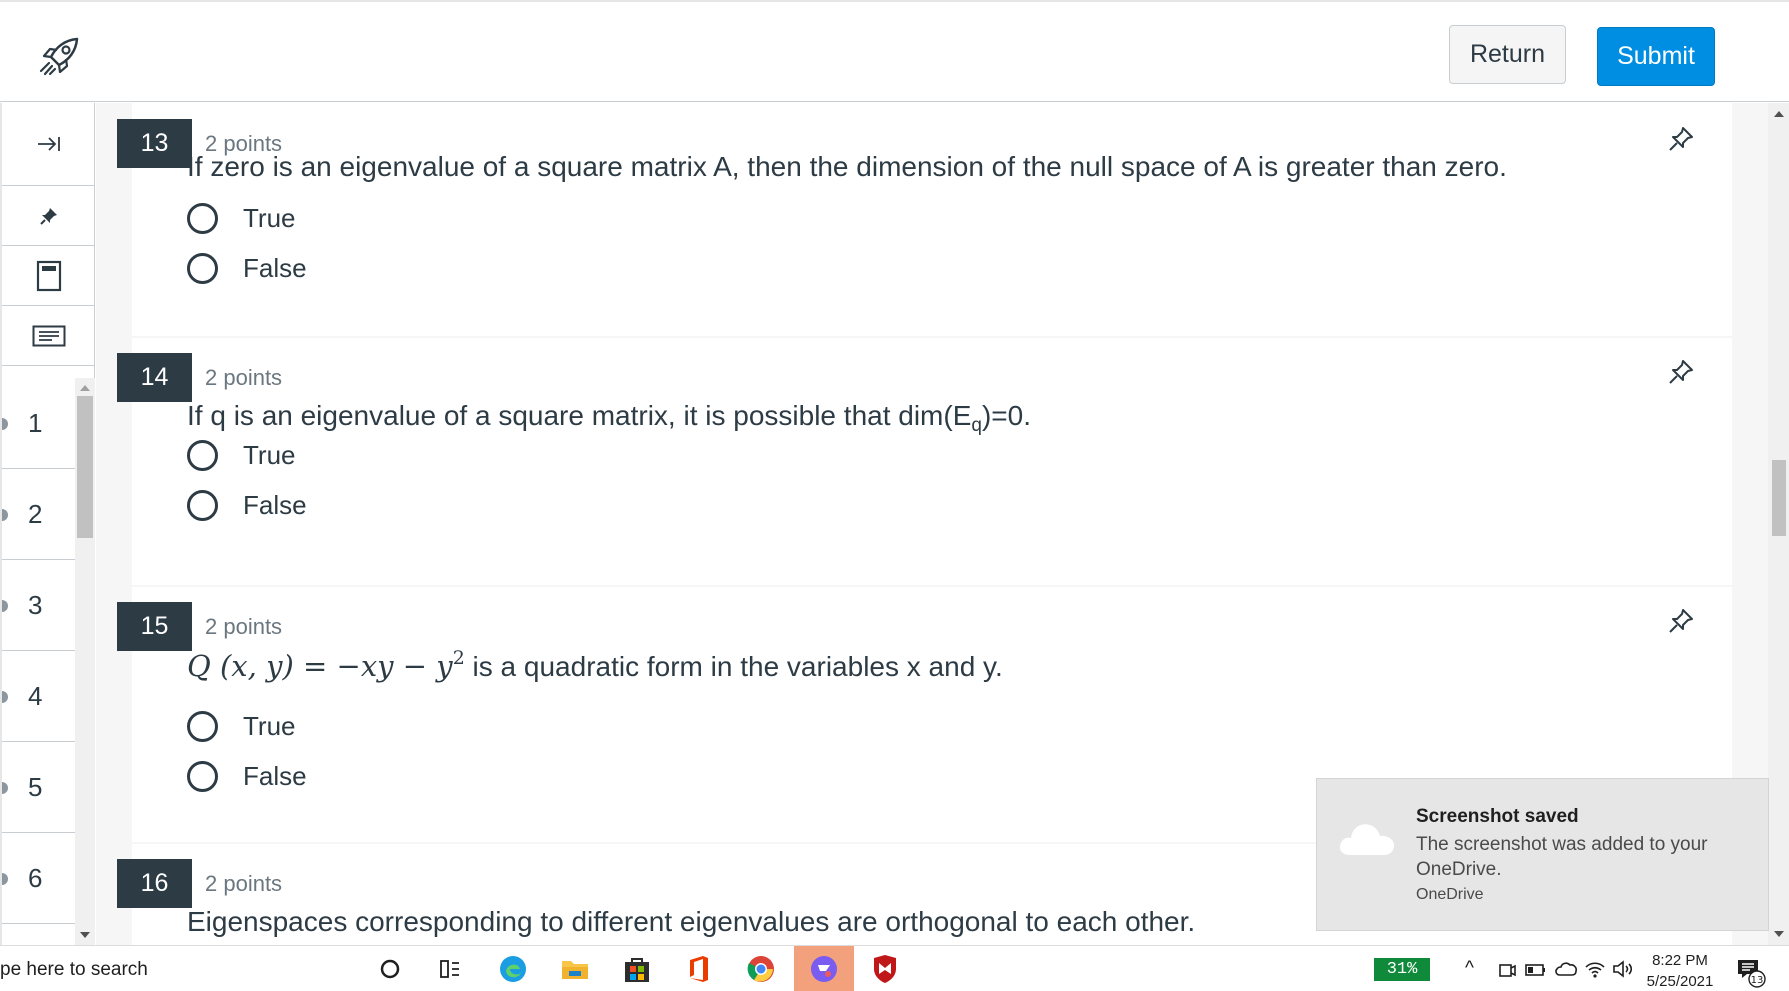 This screenshot has width=1789, height=991. I want to click on snip-app-button, so click(824, 969).